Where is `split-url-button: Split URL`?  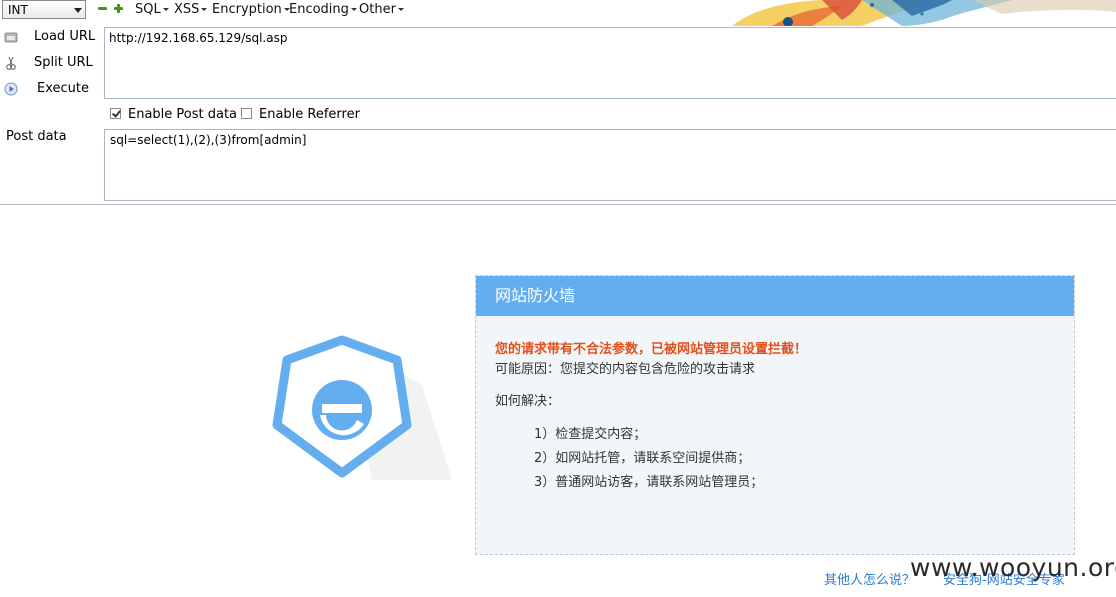 split-url-button: Split URL is located at coordinates (50, 63).